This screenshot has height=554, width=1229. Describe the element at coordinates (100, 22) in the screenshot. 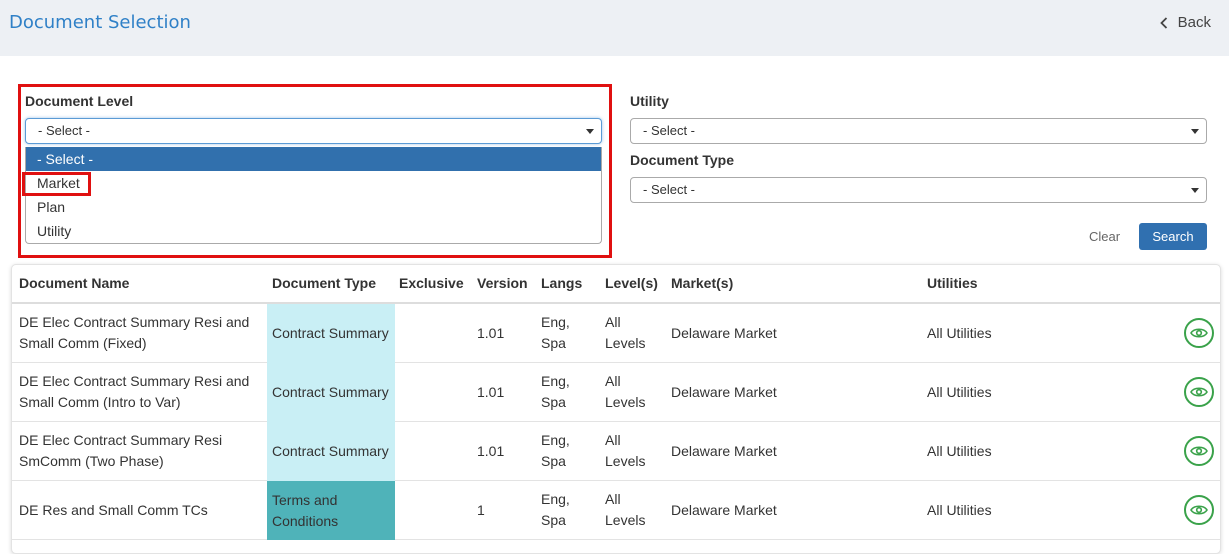

I see `page-title: Document Selection` at that location.